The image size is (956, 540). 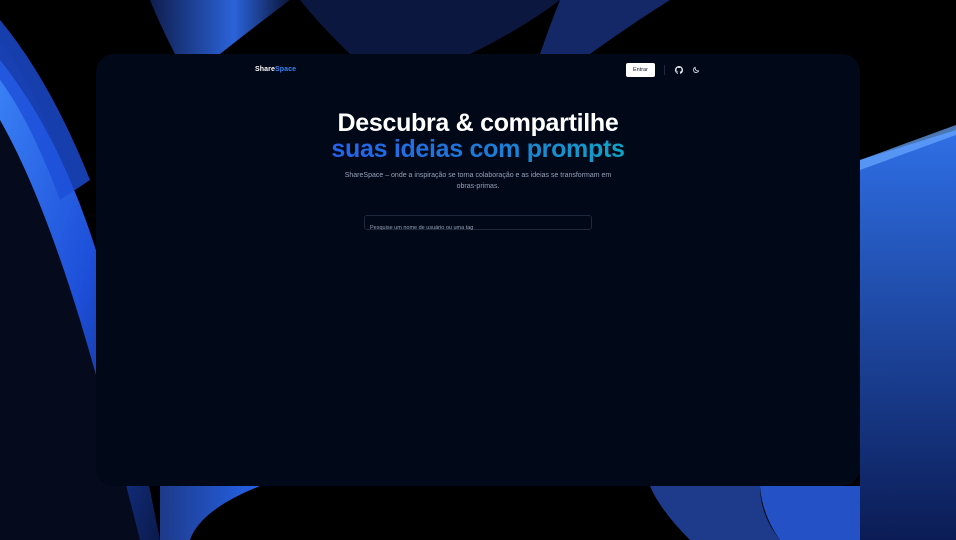 What do you see at coordinates (285, 69) in the screenshot?
I see `brand-name-part2: Space` at bounding box center [285, 69].